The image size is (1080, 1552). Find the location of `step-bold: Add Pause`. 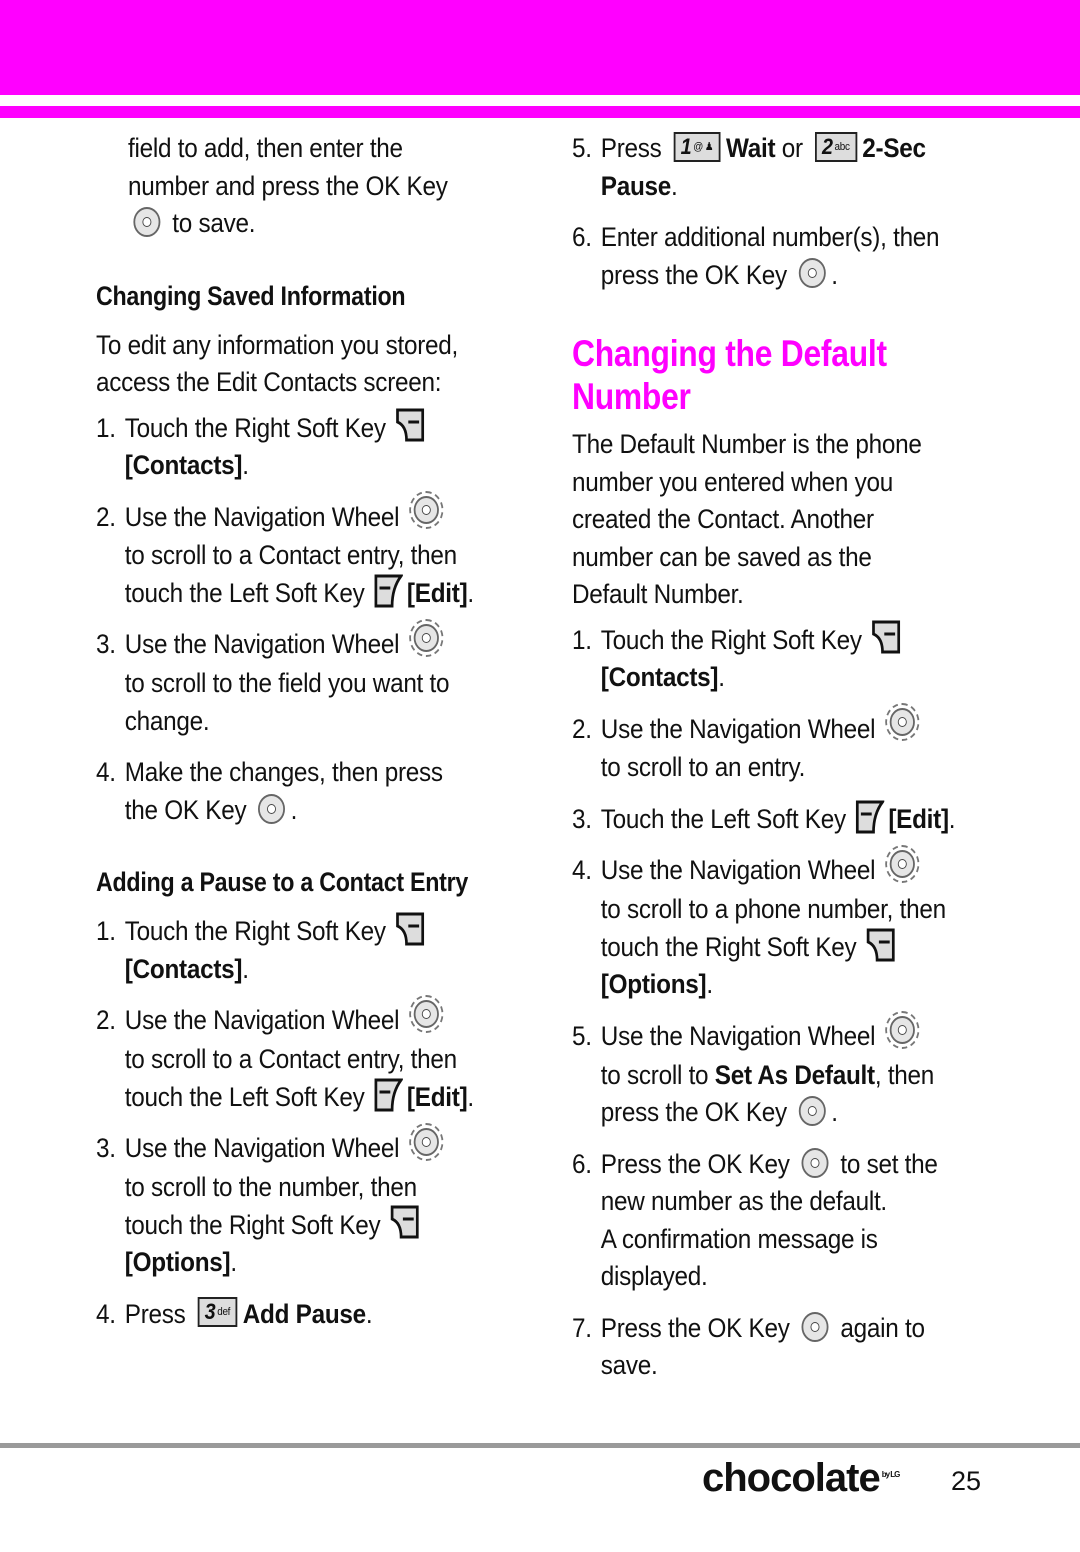

step-bold: Add Pause is located at coordinates (304, 1313).